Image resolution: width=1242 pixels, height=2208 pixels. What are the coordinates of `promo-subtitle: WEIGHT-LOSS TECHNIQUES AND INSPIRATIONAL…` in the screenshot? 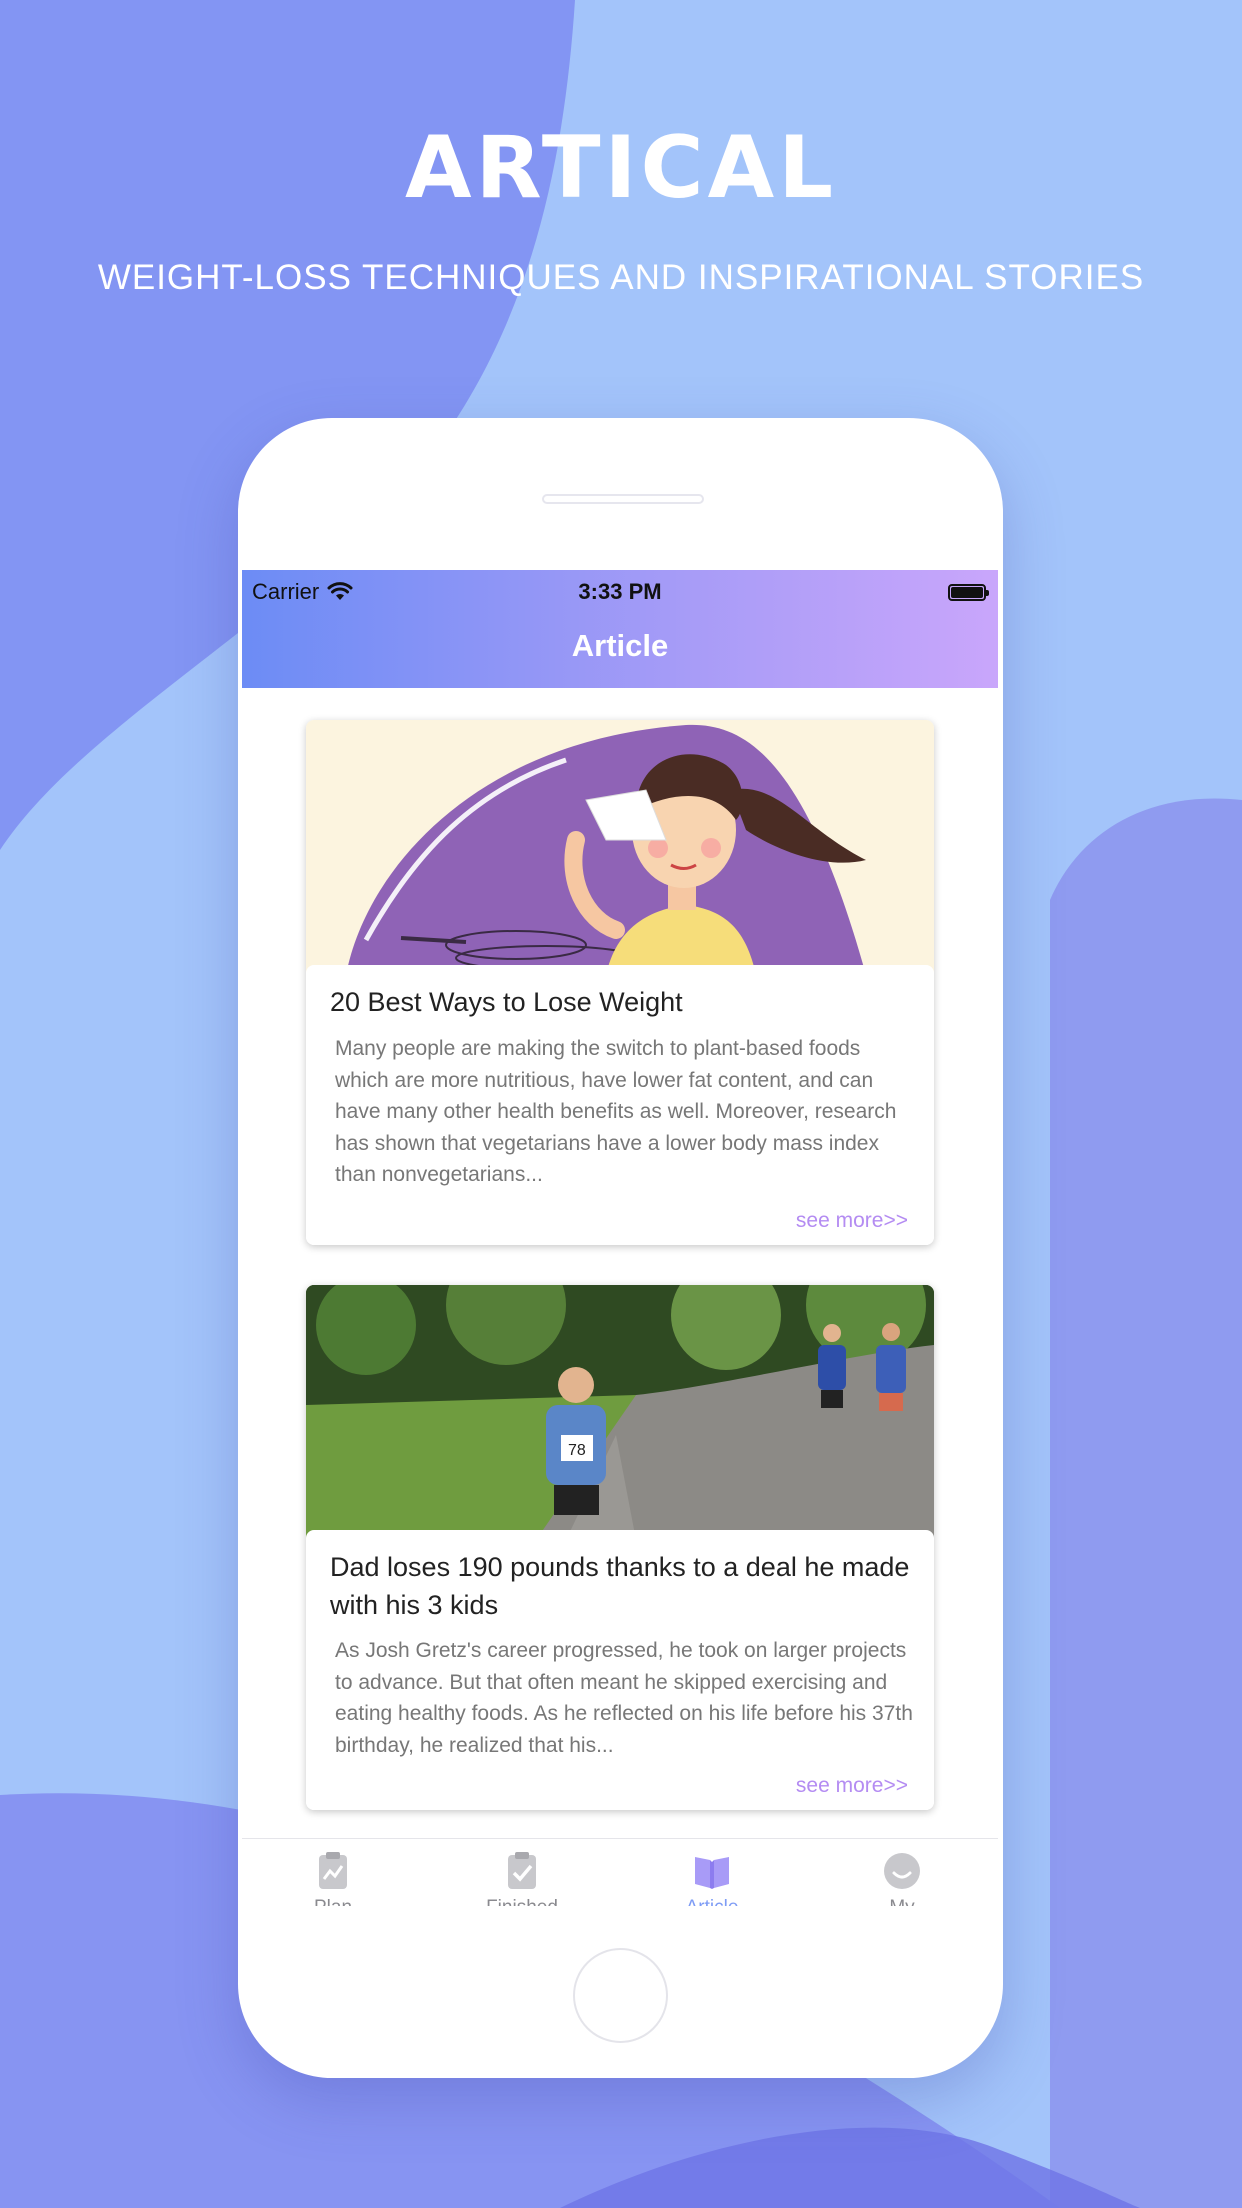 It's located at (621, 277).